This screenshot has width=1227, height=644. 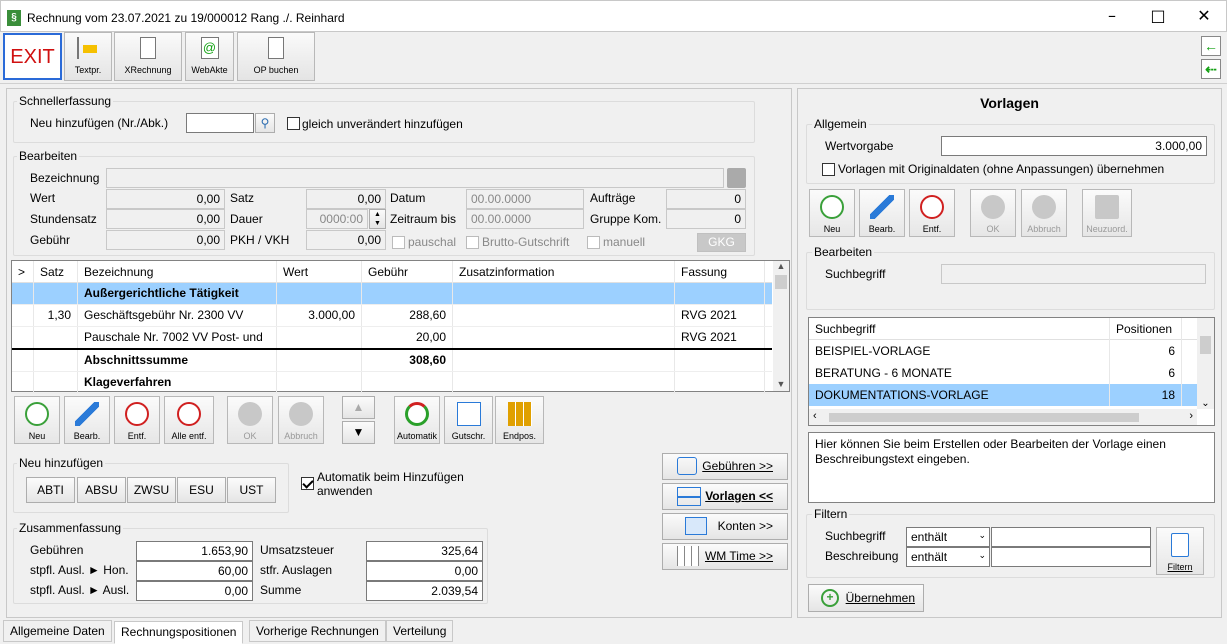 I want to click on tab-vorherige-rechnungen: Vorherige Rechnungen, so click(x=317, y=631).